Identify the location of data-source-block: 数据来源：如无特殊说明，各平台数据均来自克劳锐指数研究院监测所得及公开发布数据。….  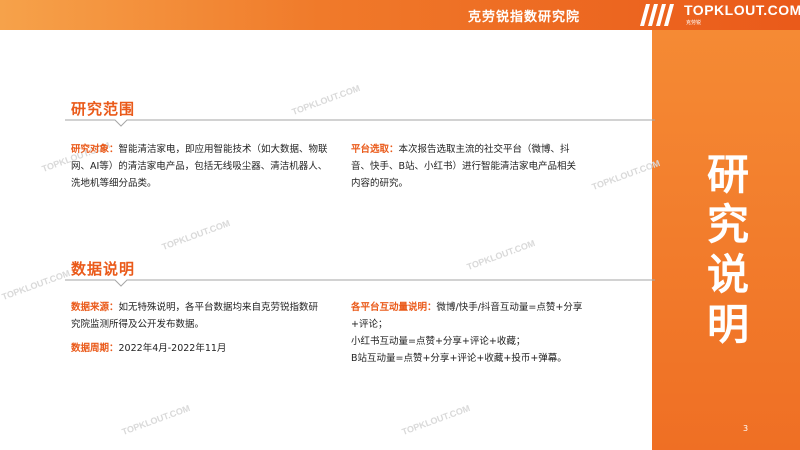
(196, 328).